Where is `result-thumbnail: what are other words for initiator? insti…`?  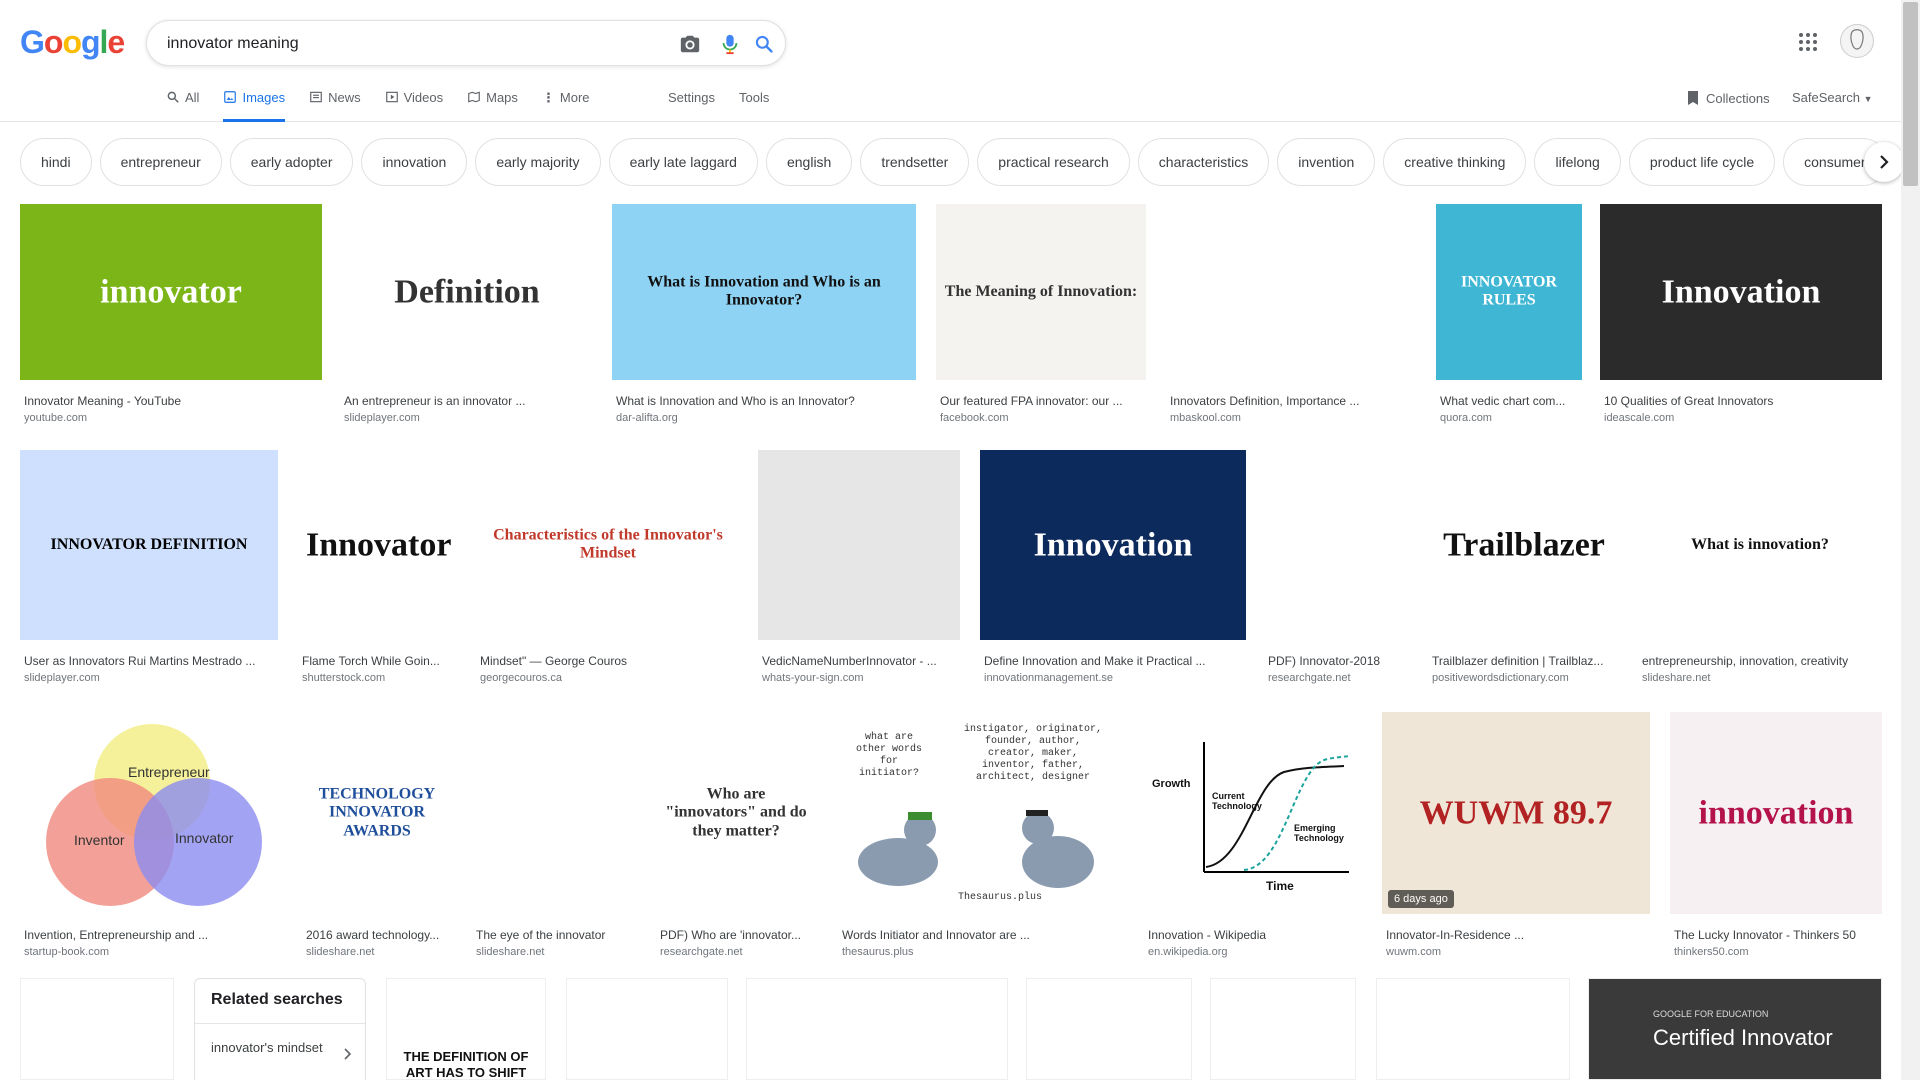
result-thumbnail: what are other words for initiator? insti… is located at coordinates (981, 813).